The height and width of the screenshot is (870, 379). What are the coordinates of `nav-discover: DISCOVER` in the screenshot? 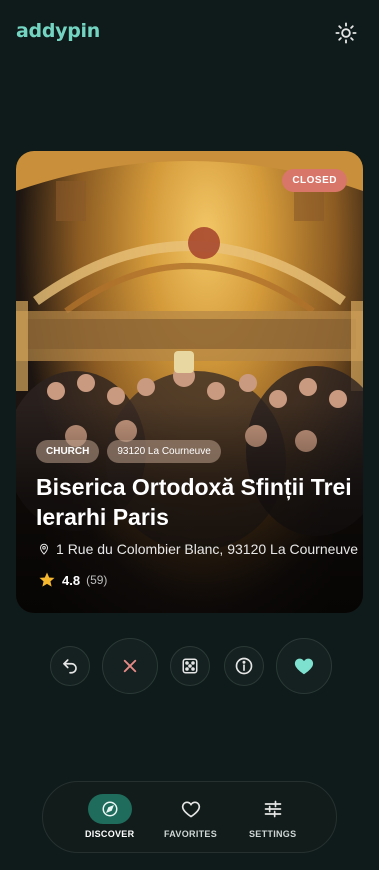 It's located at (109, 816).